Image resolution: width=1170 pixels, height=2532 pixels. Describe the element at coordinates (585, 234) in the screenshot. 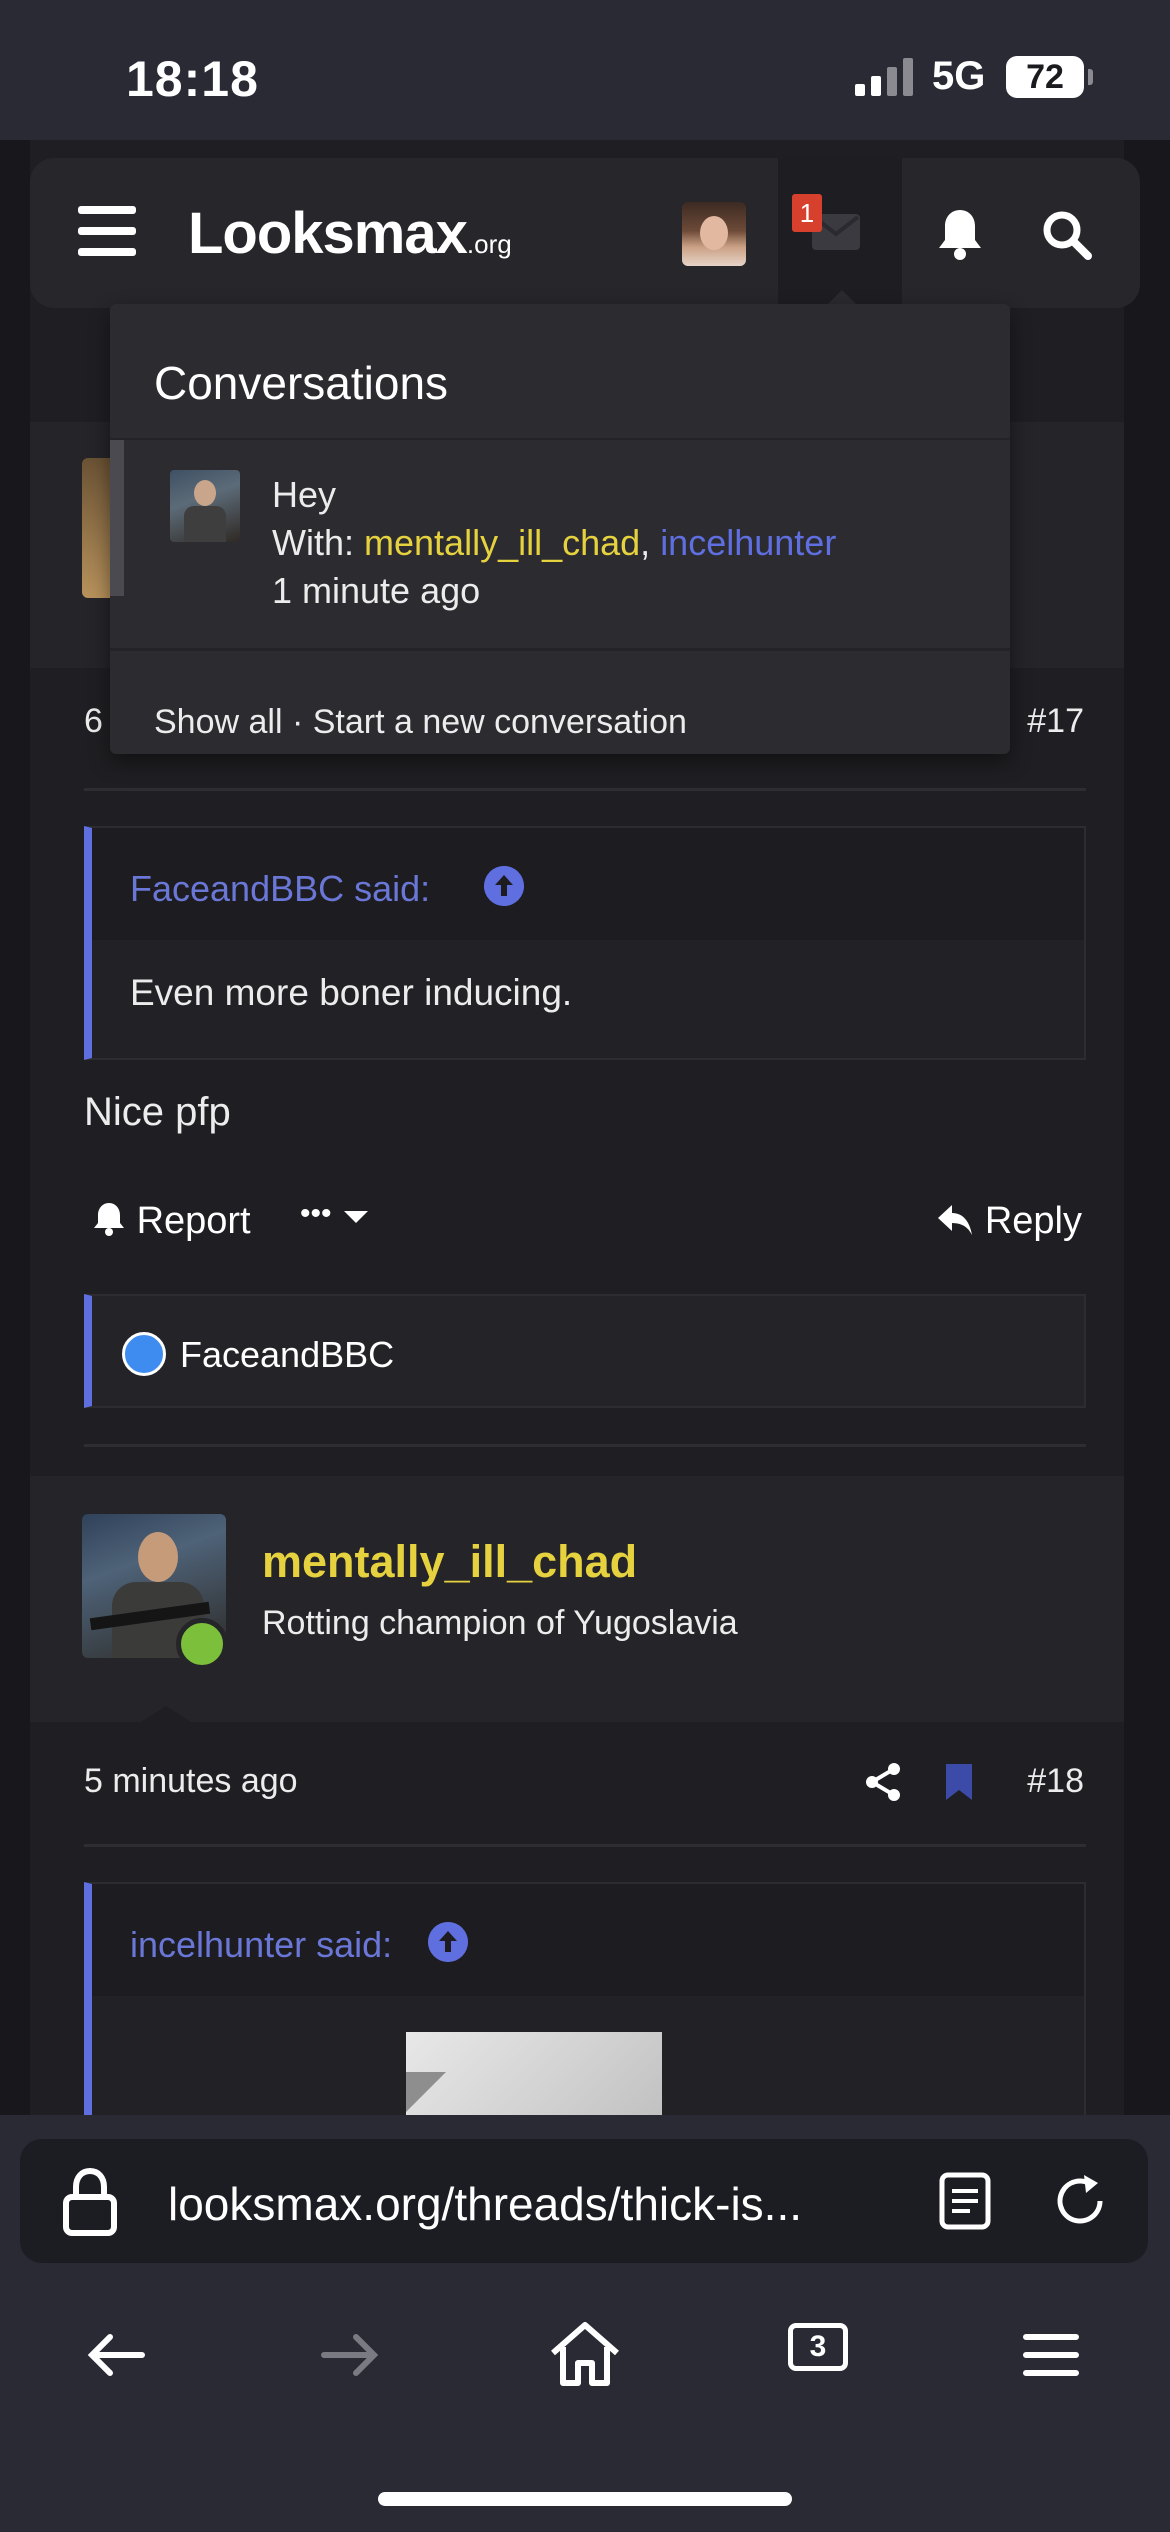

I see `top-navigation: Looksmax.org 1` at that location.